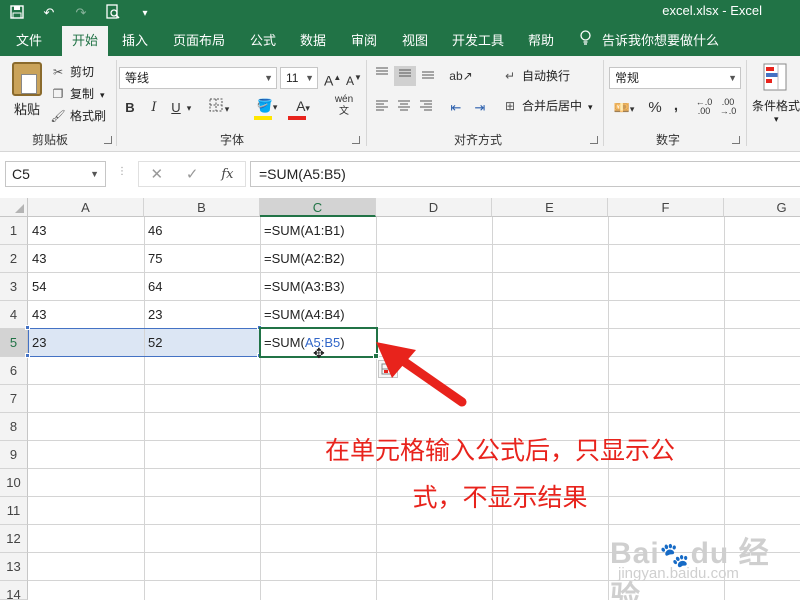 The height and width of the screenshot is (600, 800). What do you see at coordinates (478, 41) in the screenshot?
I see `tab-developer: 开发工具` at bounding box center [478, 41].